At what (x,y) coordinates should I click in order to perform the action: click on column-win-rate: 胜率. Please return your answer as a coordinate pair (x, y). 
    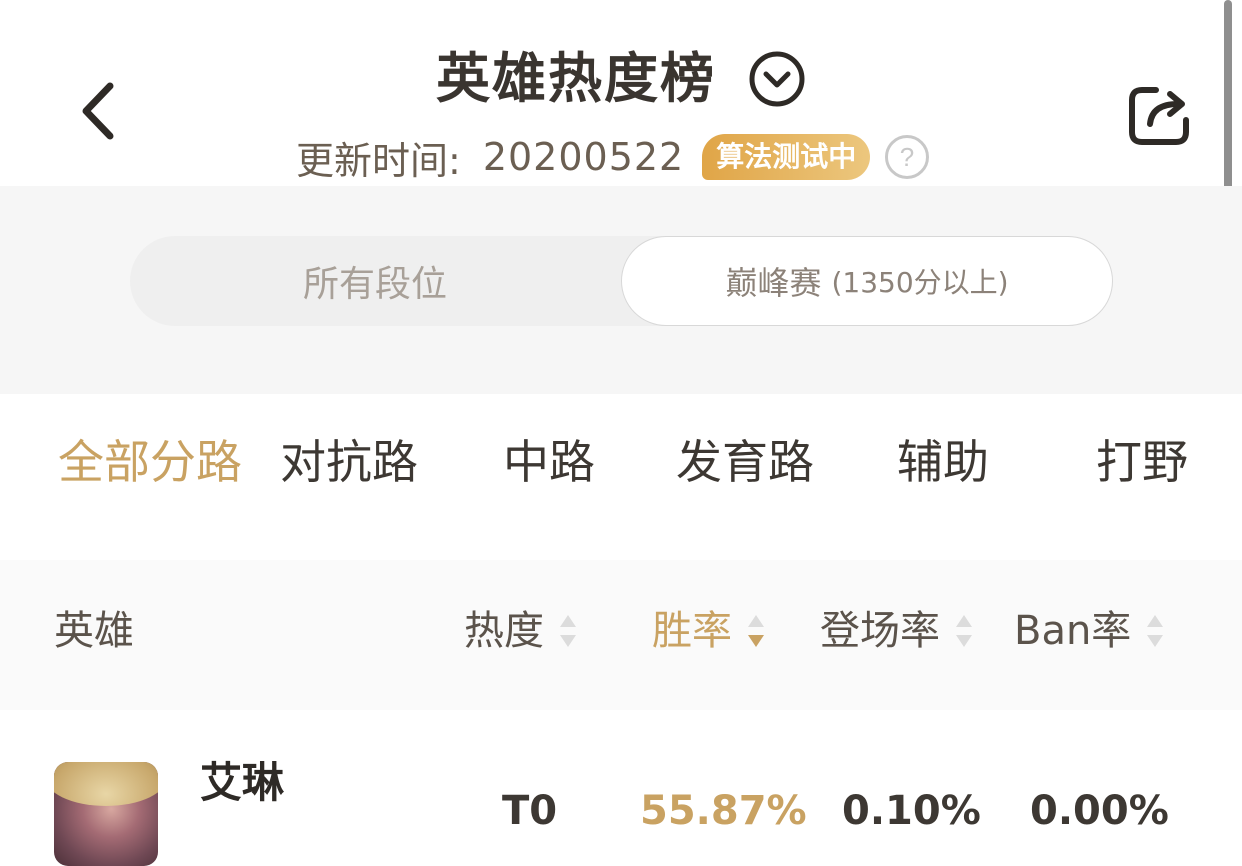
    Looking at the image, I should click on (709, 631).